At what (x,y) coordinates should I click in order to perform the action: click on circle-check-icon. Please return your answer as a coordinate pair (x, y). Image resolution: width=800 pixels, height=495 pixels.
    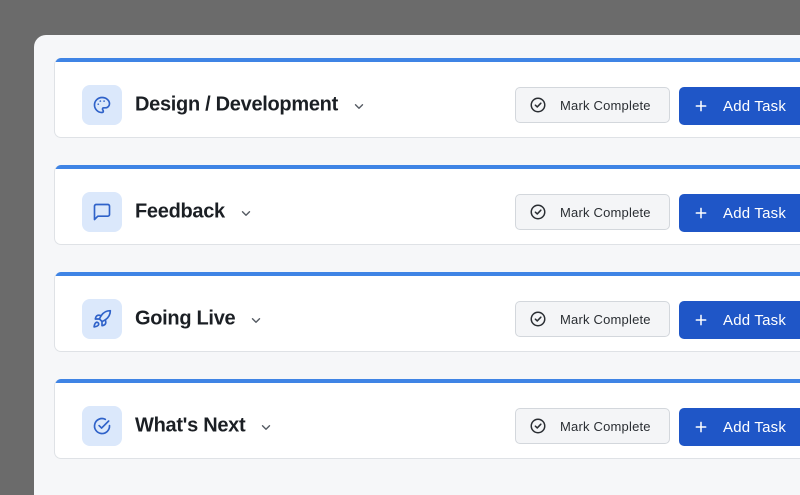
    Looking at the image, I should click on (102, 426).